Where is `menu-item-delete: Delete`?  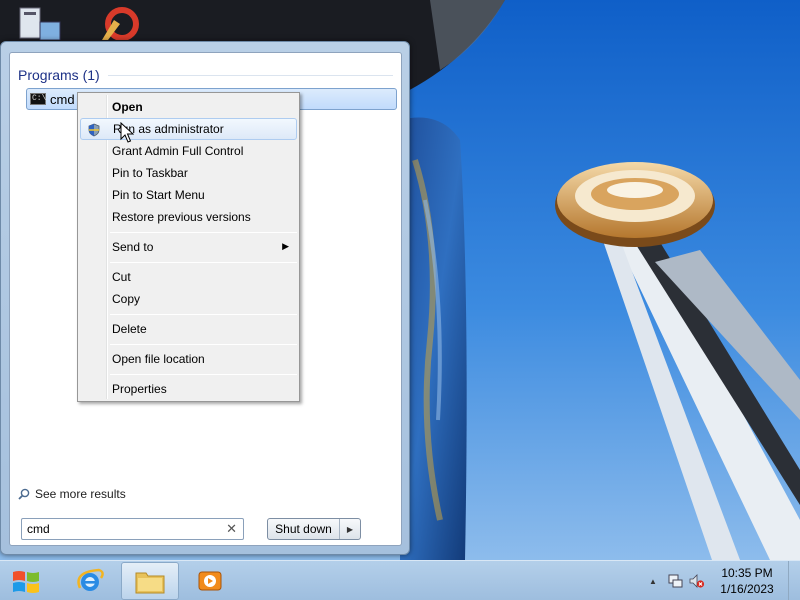
menu-item-delete: Delete is located at coordinates (188, 329).